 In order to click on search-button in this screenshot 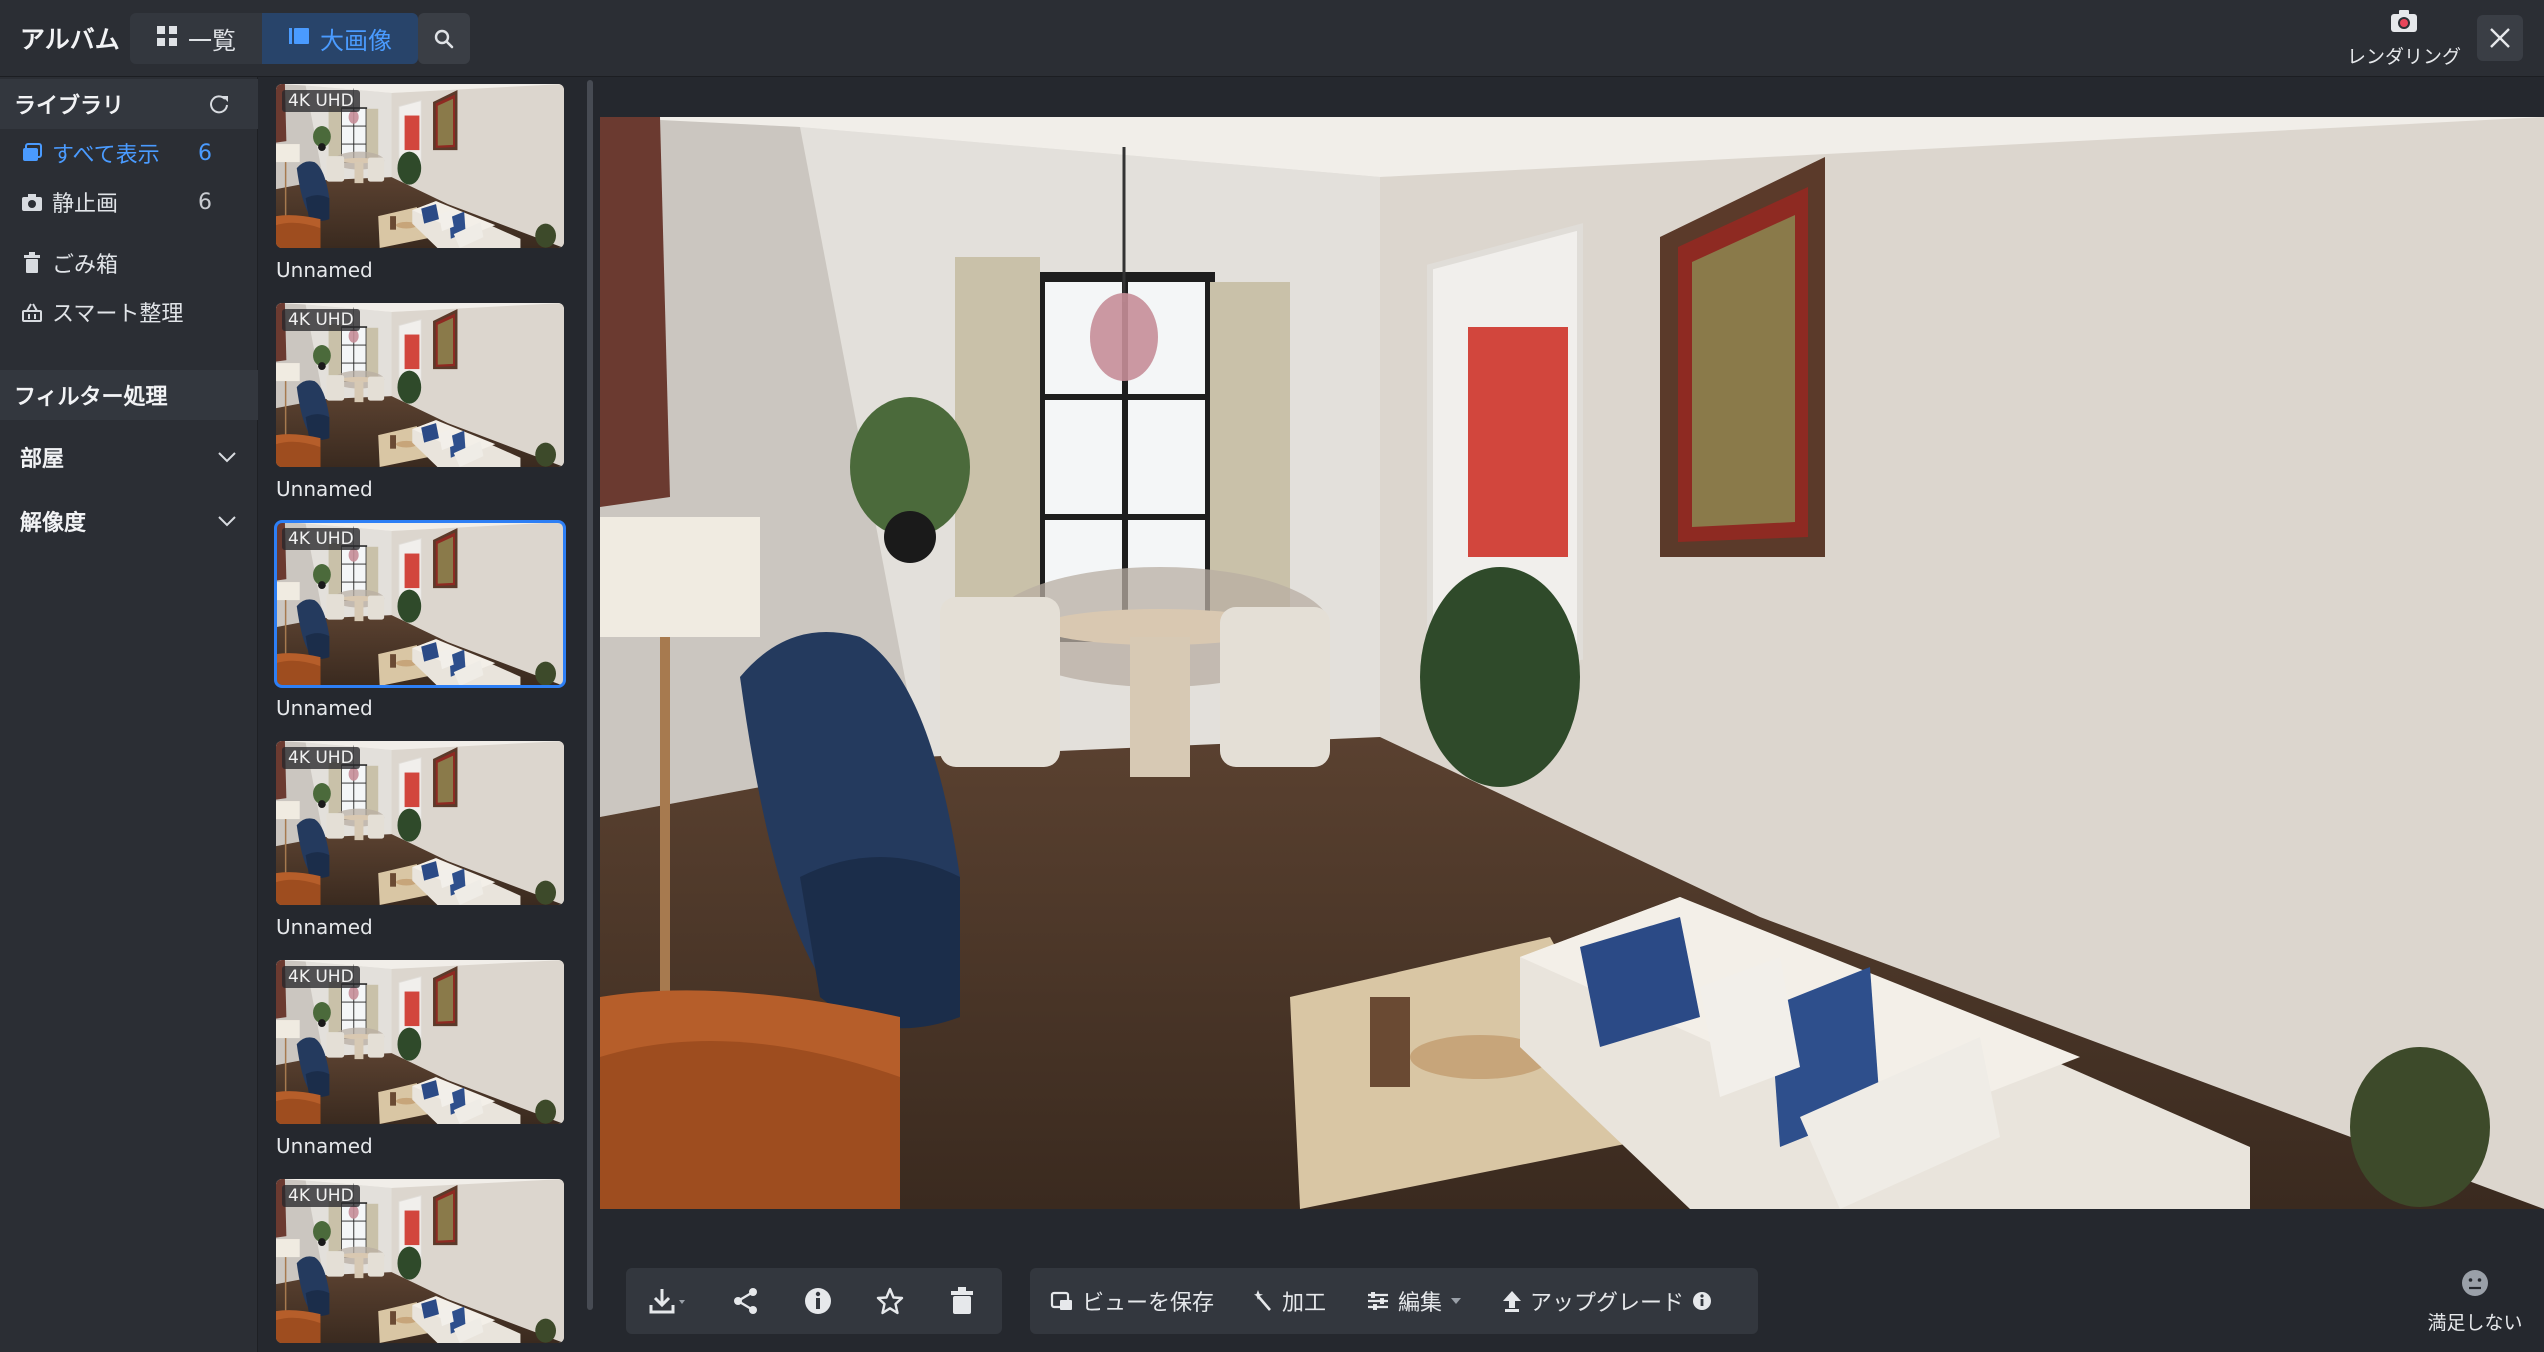, I will do `click(444, 38)`.